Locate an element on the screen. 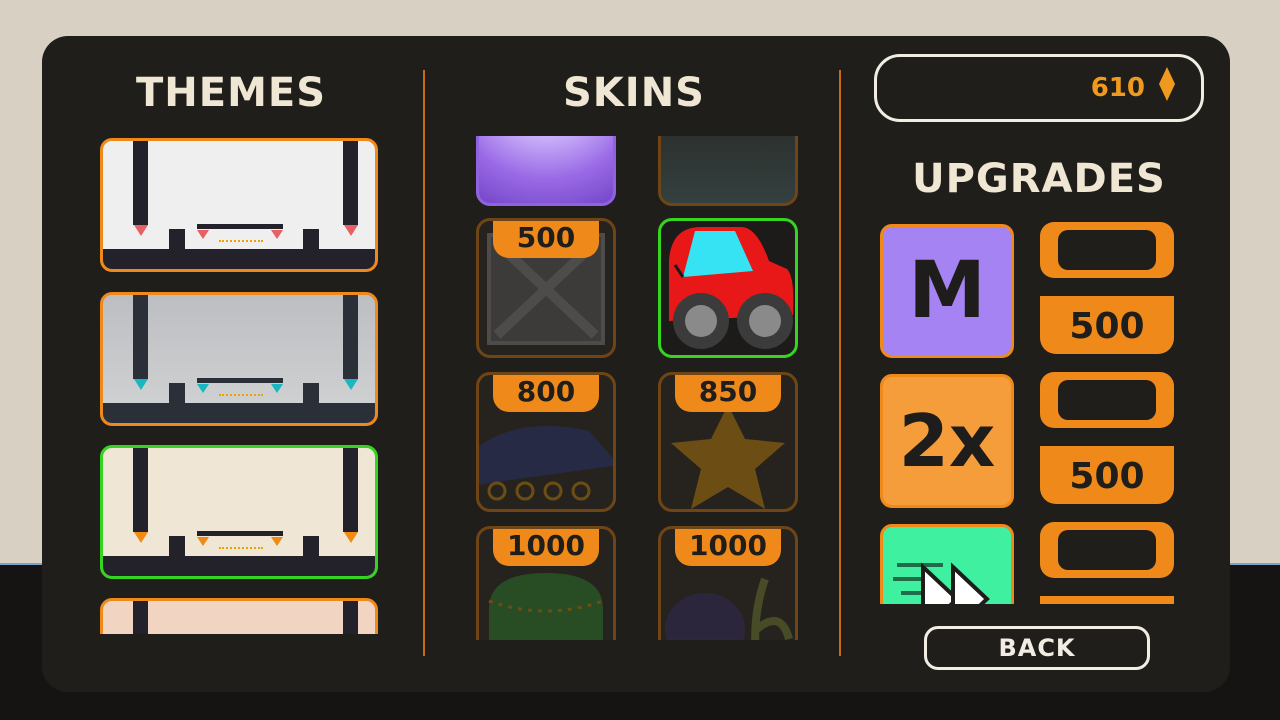  upgrade-buy-button is located at coordinates (1107, 600).